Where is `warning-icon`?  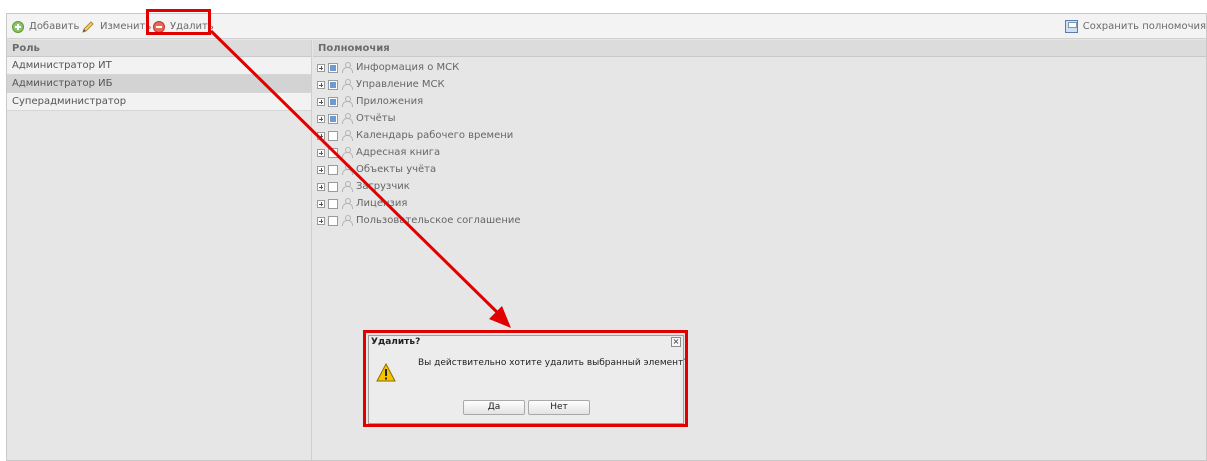
warning-icon is located at coordinates (386, 372).